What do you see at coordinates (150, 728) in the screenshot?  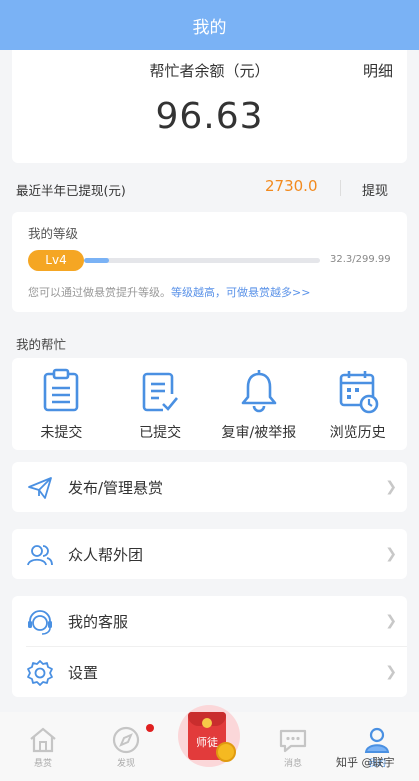 I see `notification-dot` at bounding box center [150, 728].